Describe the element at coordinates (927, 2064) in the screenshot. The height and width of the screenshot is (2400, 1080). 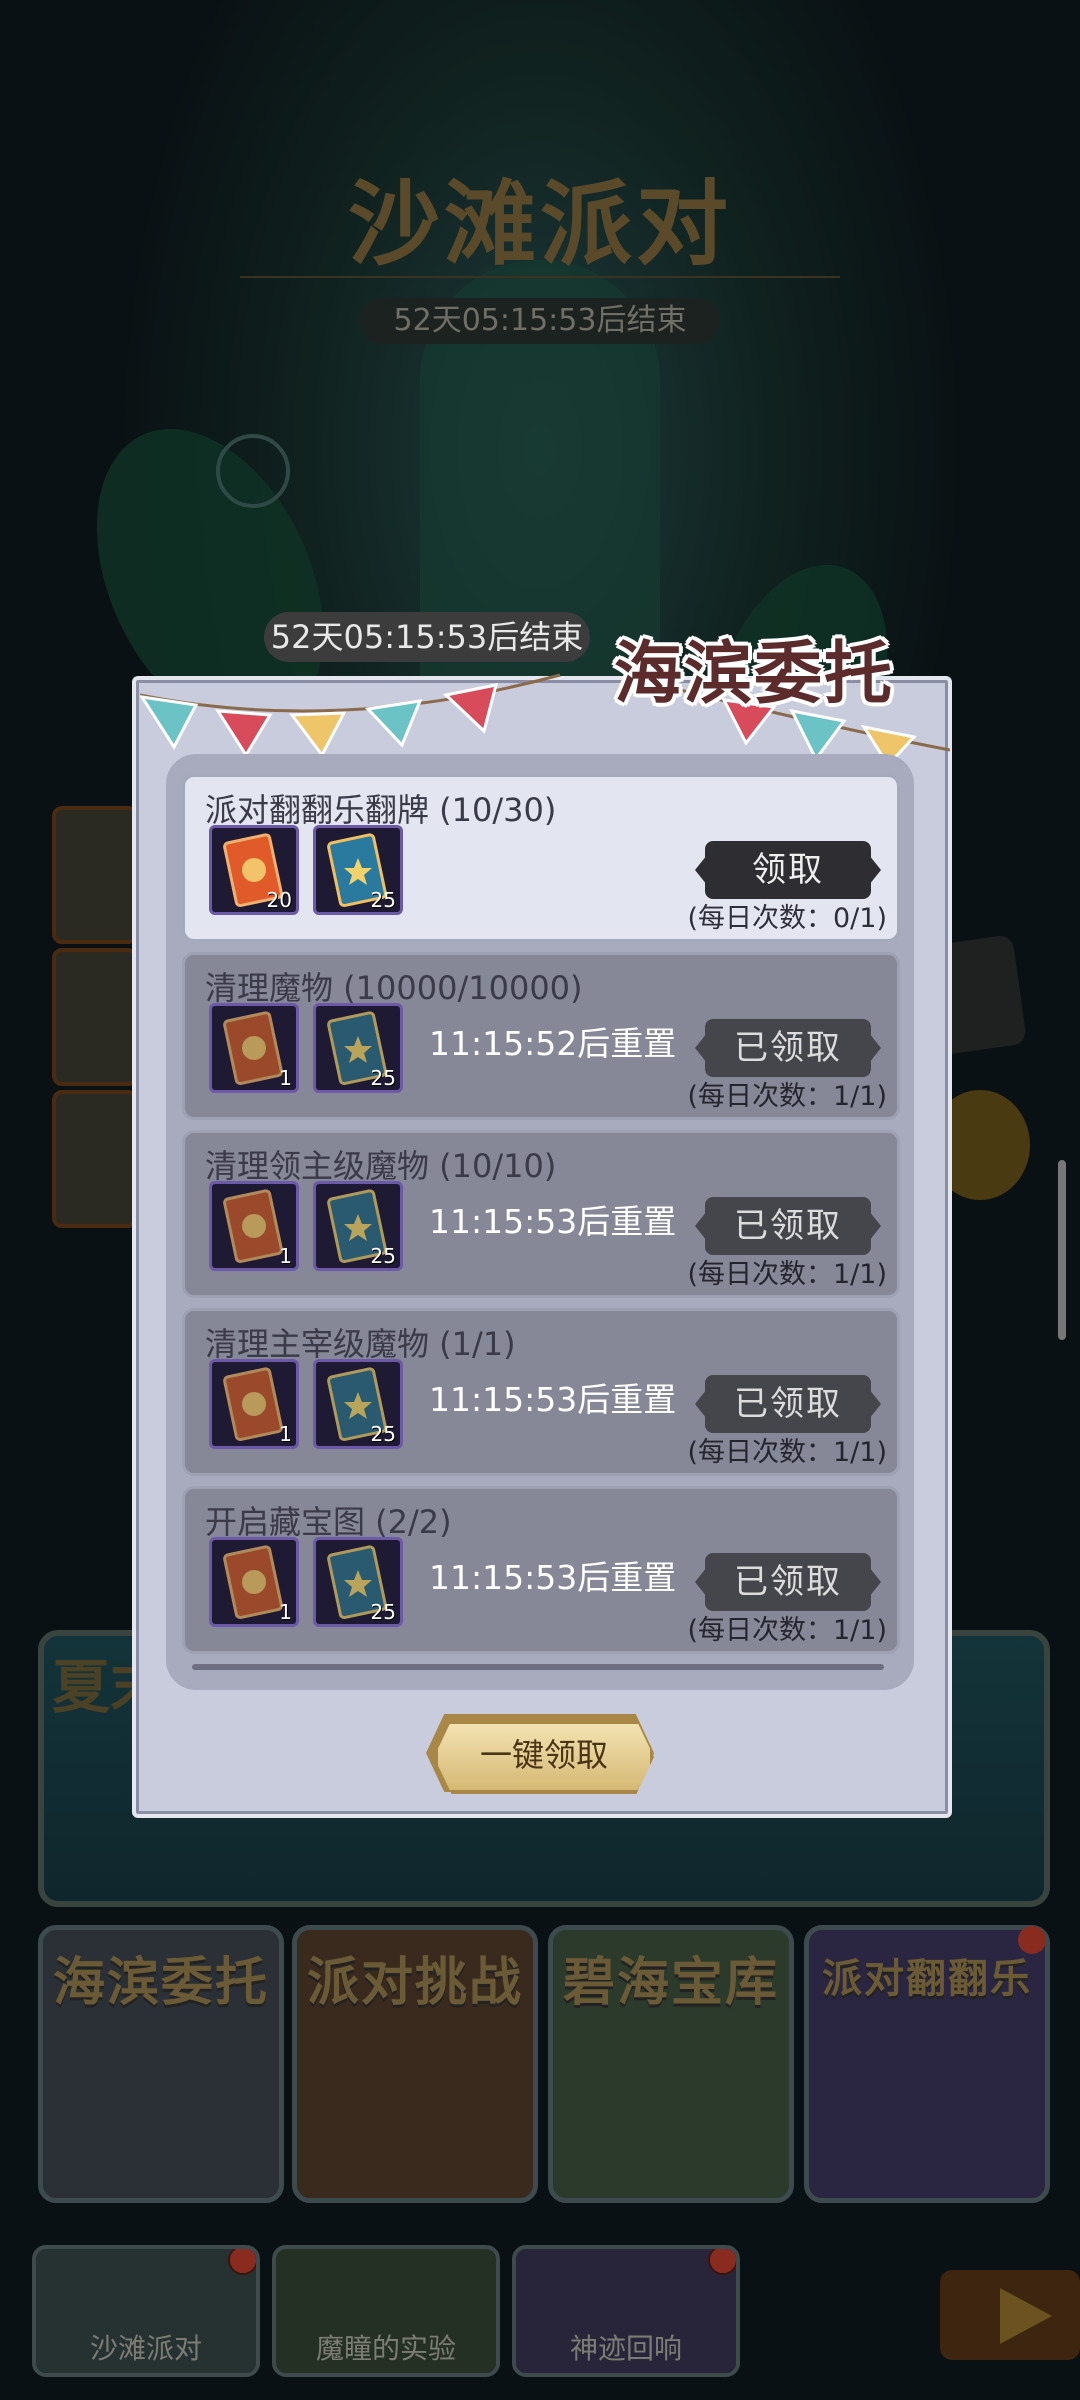
I see `card-party-flip: 派对翻翻乐` at that location.